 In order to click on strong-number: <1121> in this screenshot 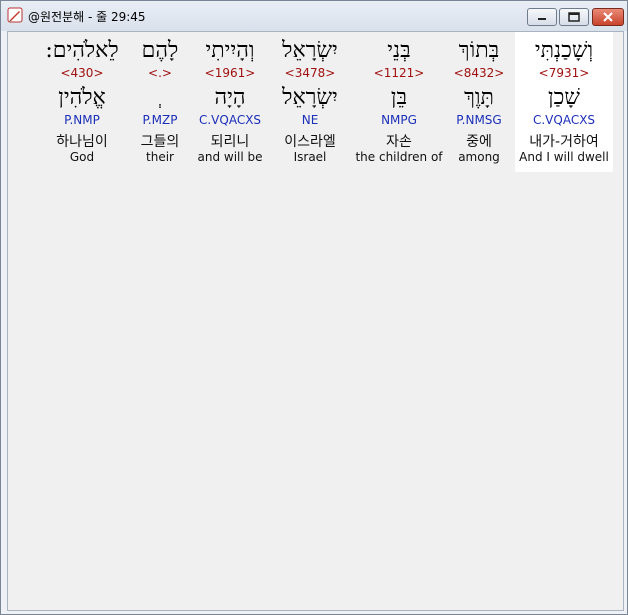, I will do `click(399, 73)`.